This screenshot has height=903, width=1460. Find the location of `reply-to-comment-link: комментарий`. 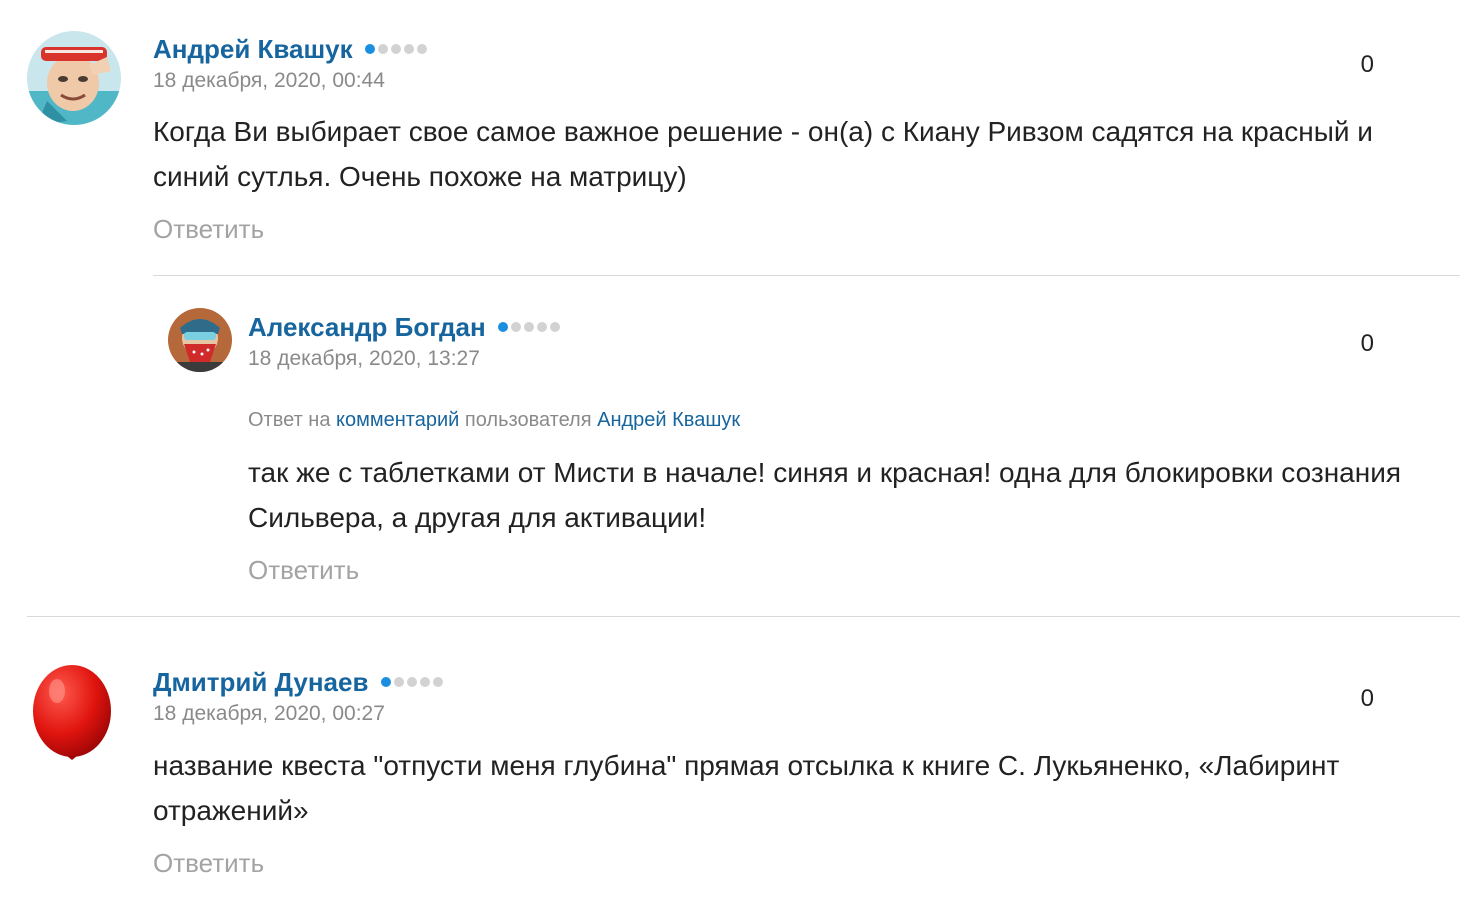

reply-to-comment-link: комментарий is located at coordinates (397, 420).